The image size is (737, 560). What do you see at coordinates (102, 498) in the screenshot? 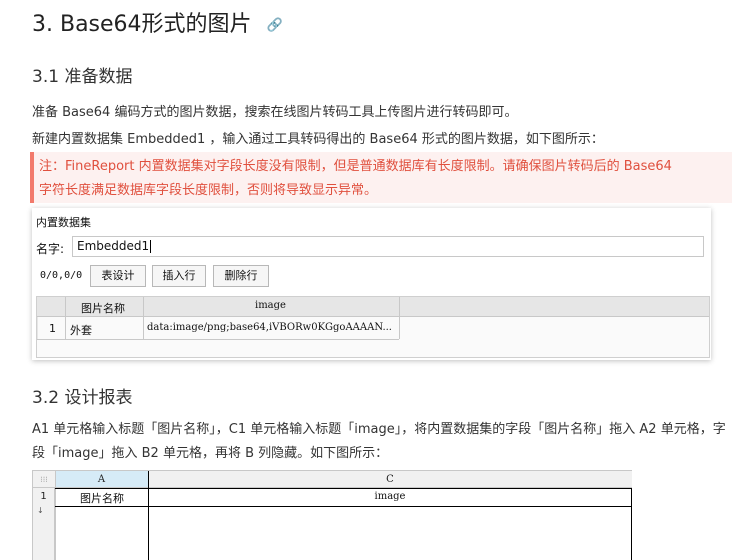
I see `cell-a1: 图片名称` at bounding box center [102, 498].